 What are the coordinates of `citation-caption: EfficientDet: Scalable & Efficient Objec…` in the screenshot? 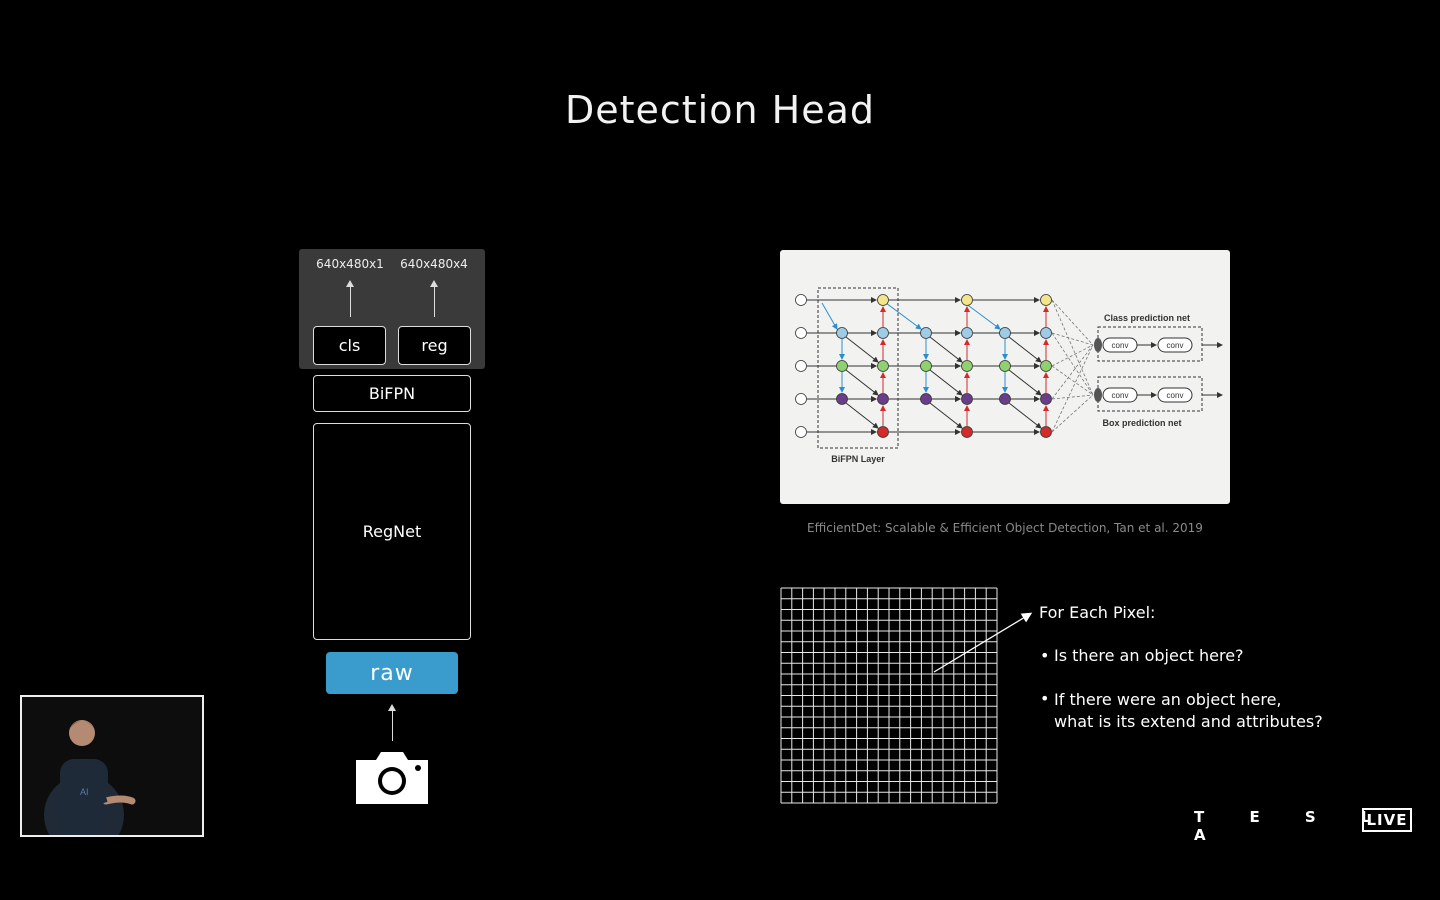 It's located at (1005, 528).